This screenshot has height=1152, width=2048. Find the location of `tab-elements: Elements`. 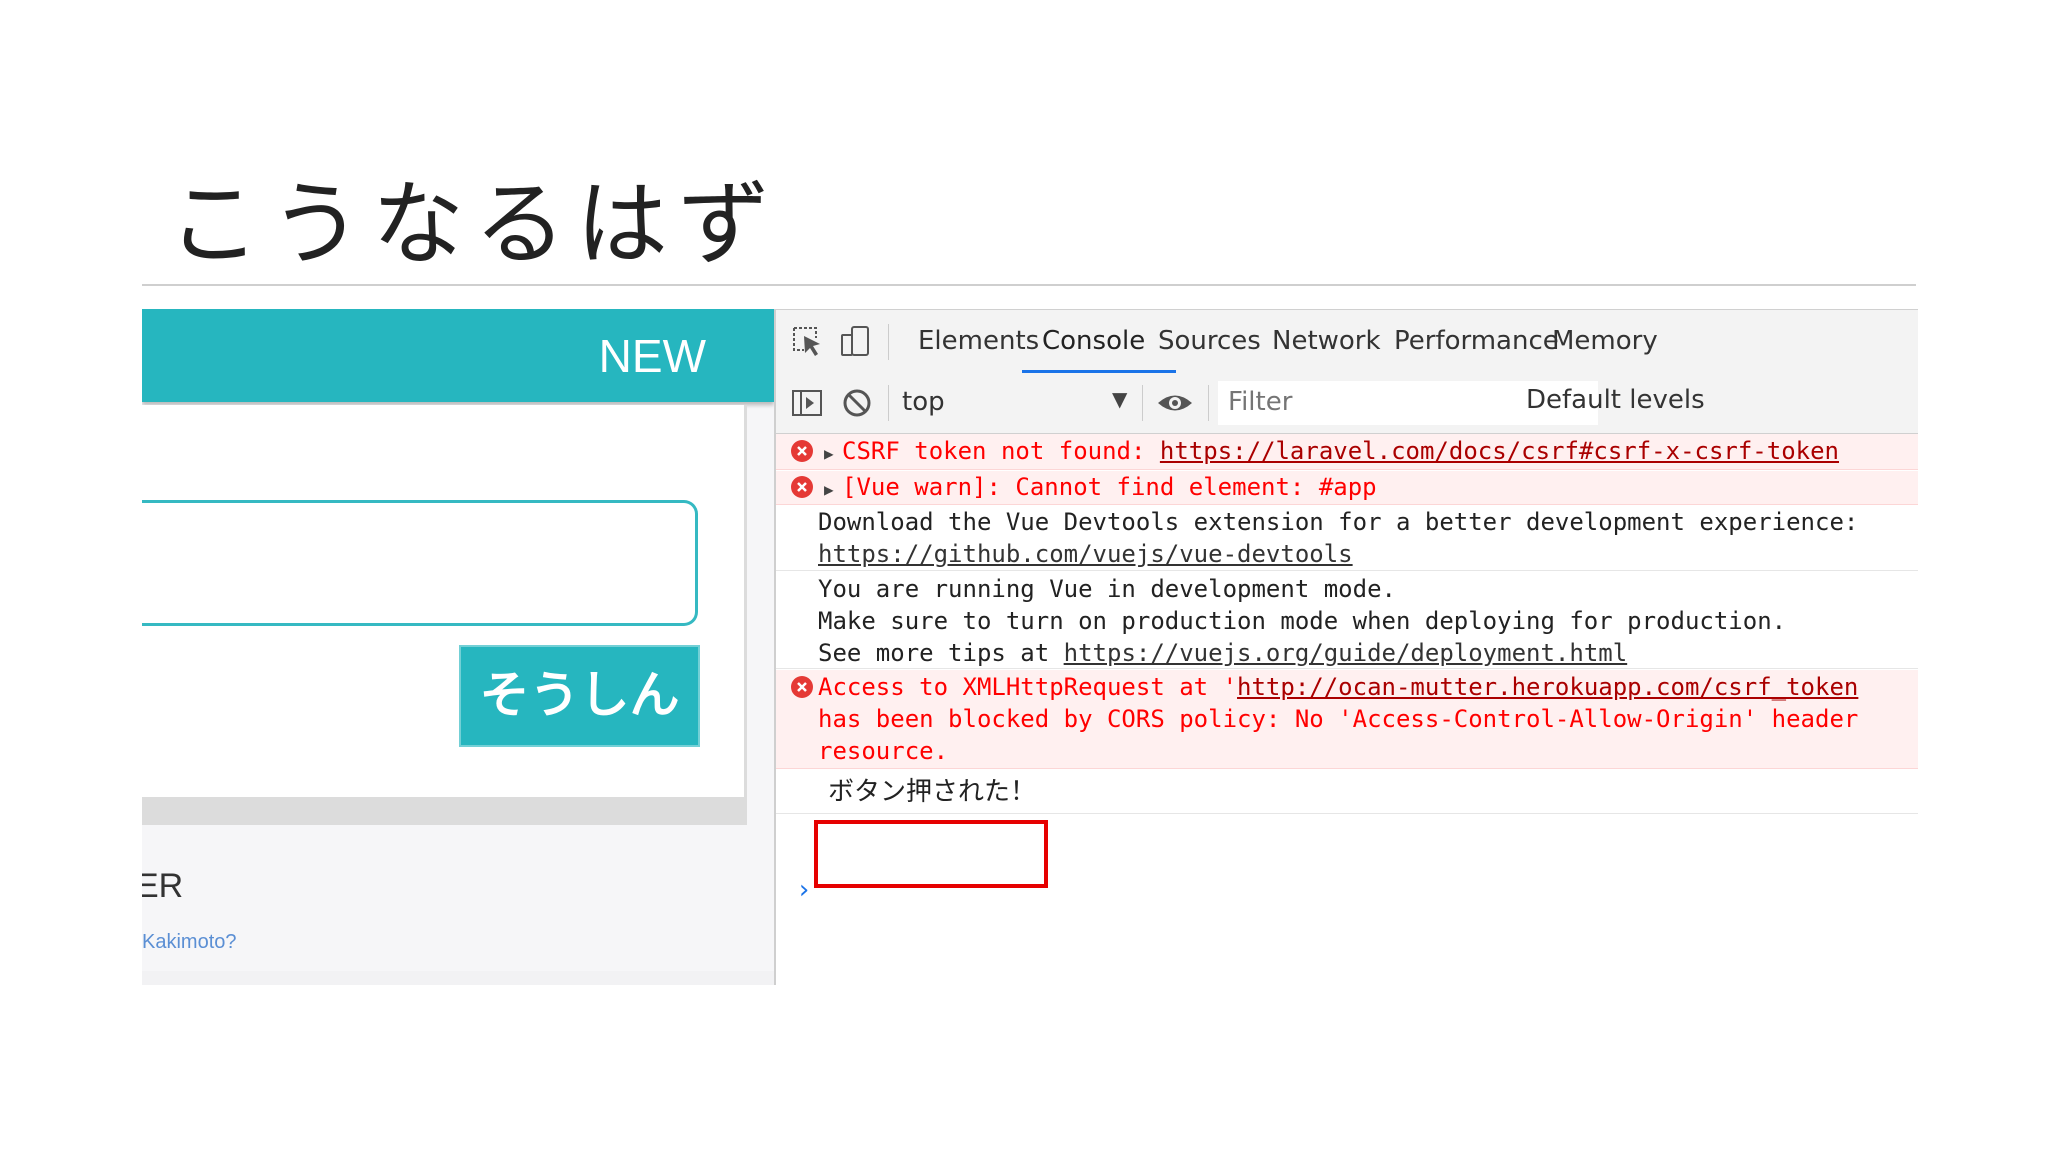

tab-elements: Elements is located at coordinates (978, 341).